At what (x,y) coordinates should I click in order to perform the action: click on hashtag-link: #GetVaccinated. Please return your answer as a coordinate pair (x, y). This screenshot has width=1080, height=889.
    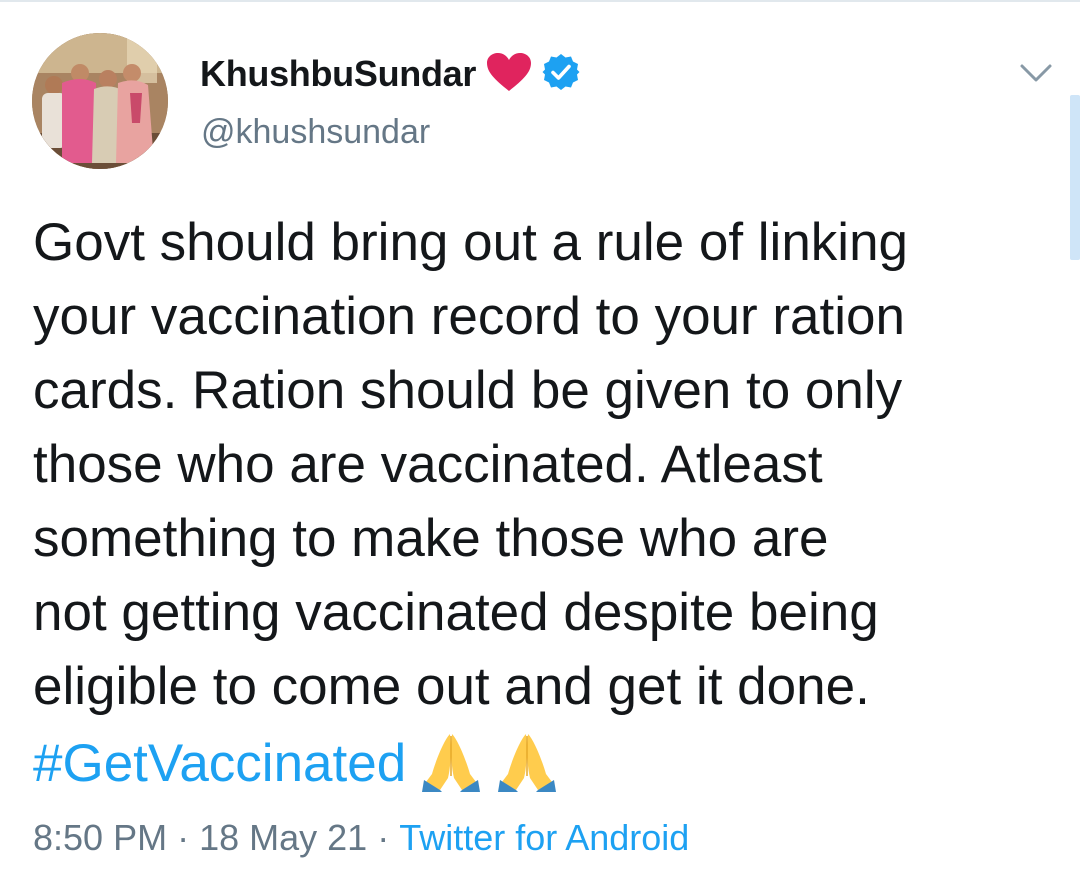
    Looking at the image, I should click on (219, 763).